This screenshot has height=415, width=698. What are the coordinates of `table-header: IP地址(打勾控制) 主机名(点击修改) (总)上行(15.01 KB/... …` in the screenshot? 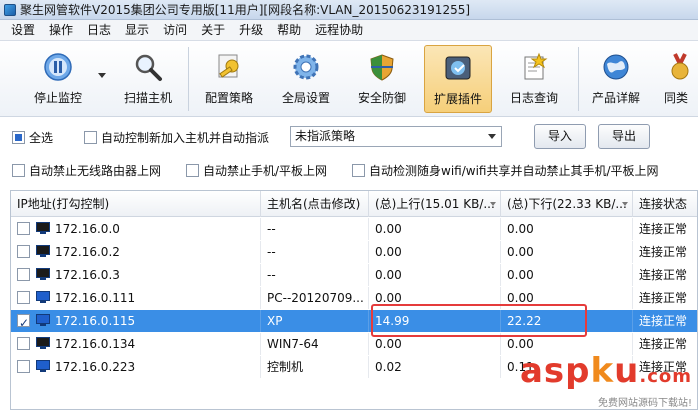 It's located at (354, 204).